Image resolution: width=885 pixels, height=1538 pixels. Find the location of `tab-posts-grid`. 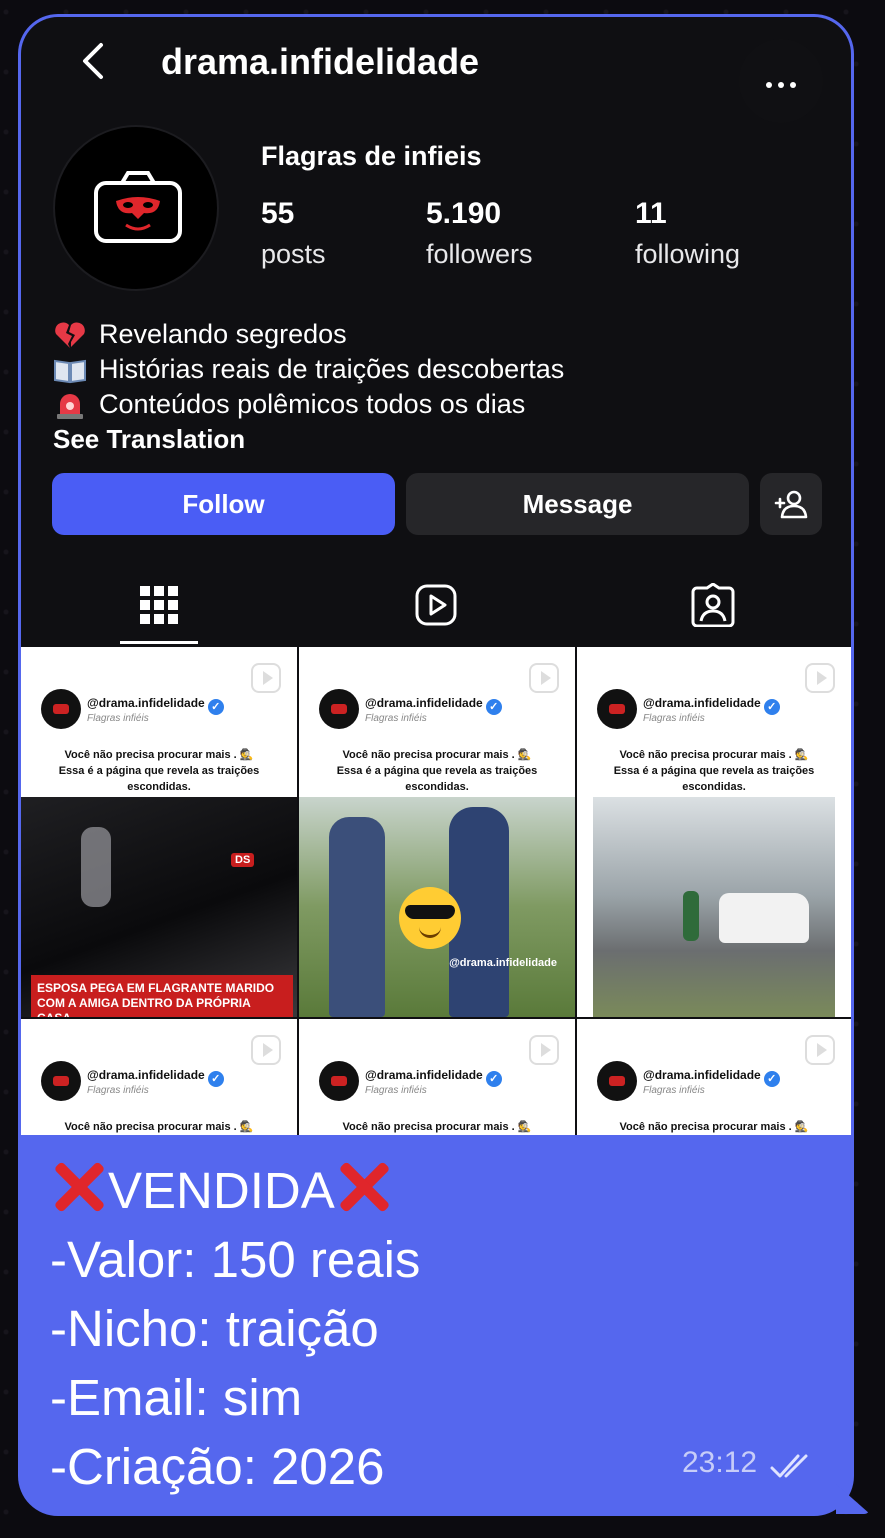

tab-posts-grid is located at coordinates (159, 605).